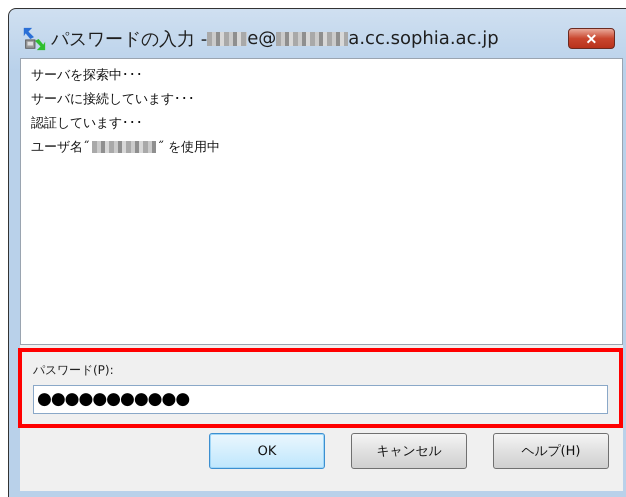 Image resolution: width=626 pixels, height=497 pixels. What do you see at coordinates (320, 399) in the screenshot?
I see `password-field: ●●●●●●●●●●●` at bounding box center [320, 399].